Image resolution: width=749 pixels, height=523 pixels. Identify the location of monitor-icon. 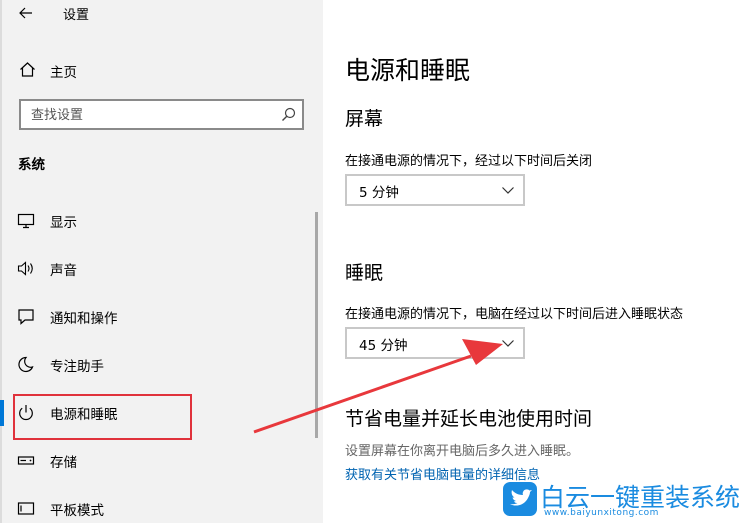
(26, 221).